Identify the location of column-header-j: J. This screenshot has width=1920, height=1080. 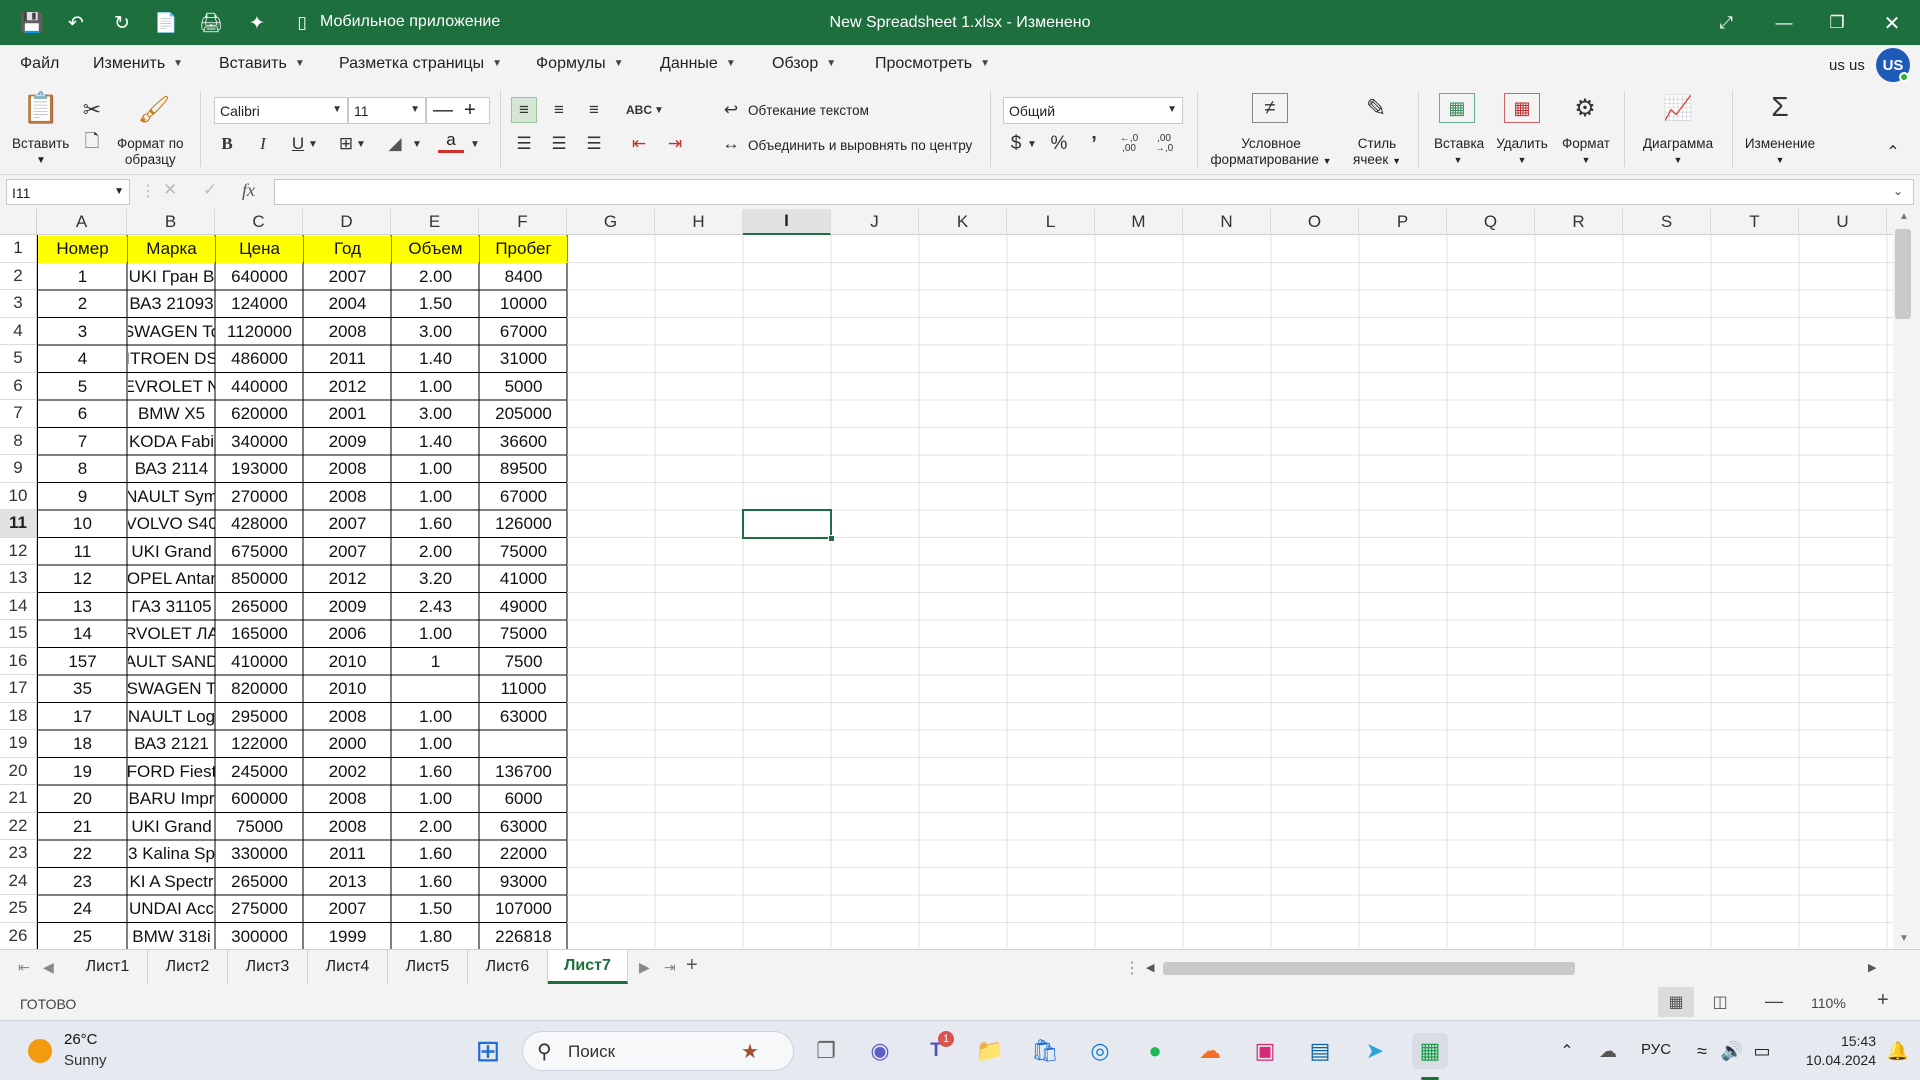
(875, 222).